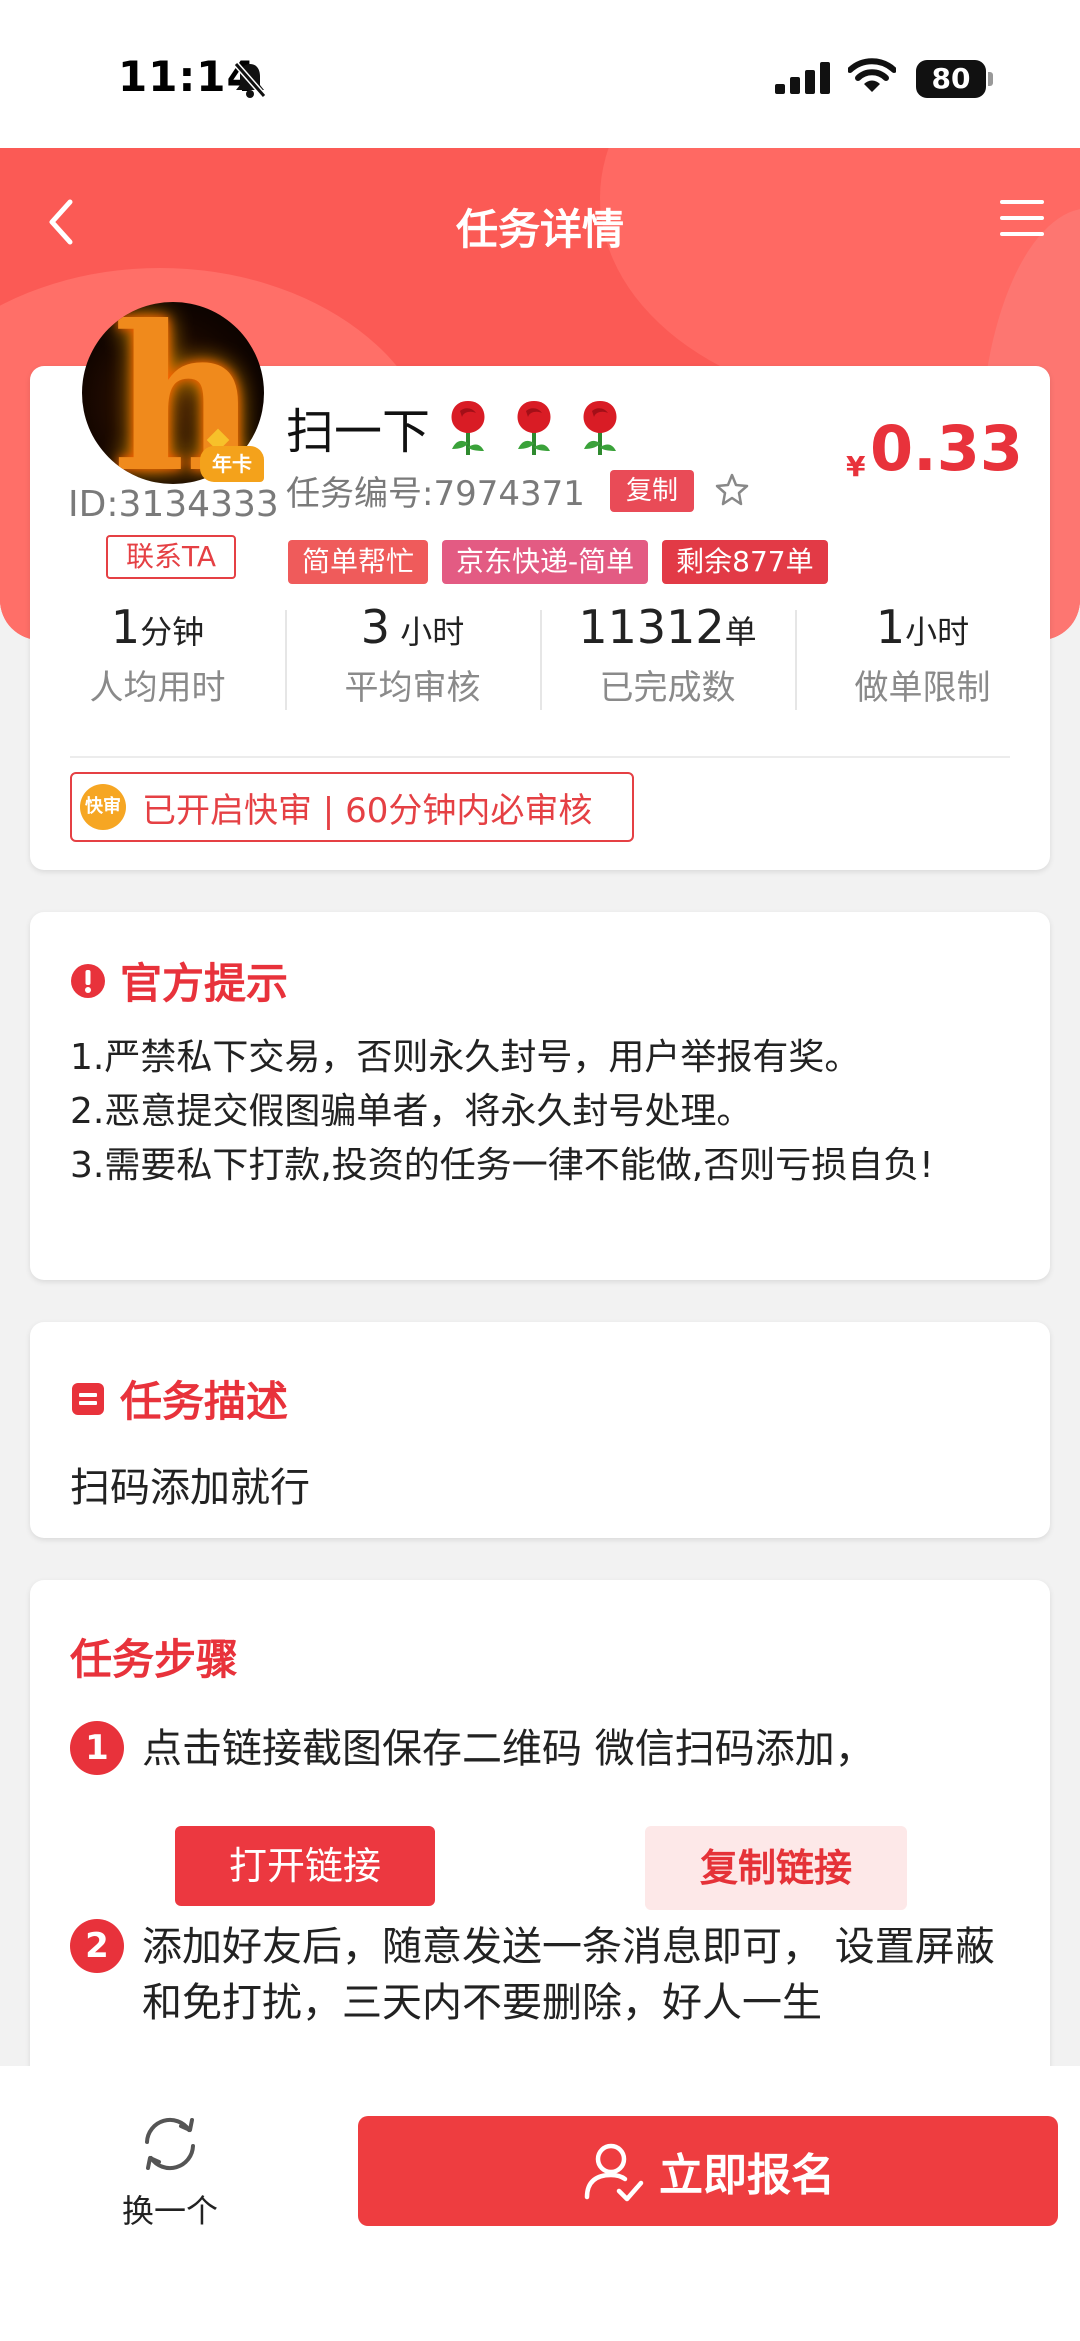 This screenshot has height=2341, width=1080. Describe the element at coordinates (154, 1659) in the screenshot. I see `steps-title: 任务步骤` at that location.